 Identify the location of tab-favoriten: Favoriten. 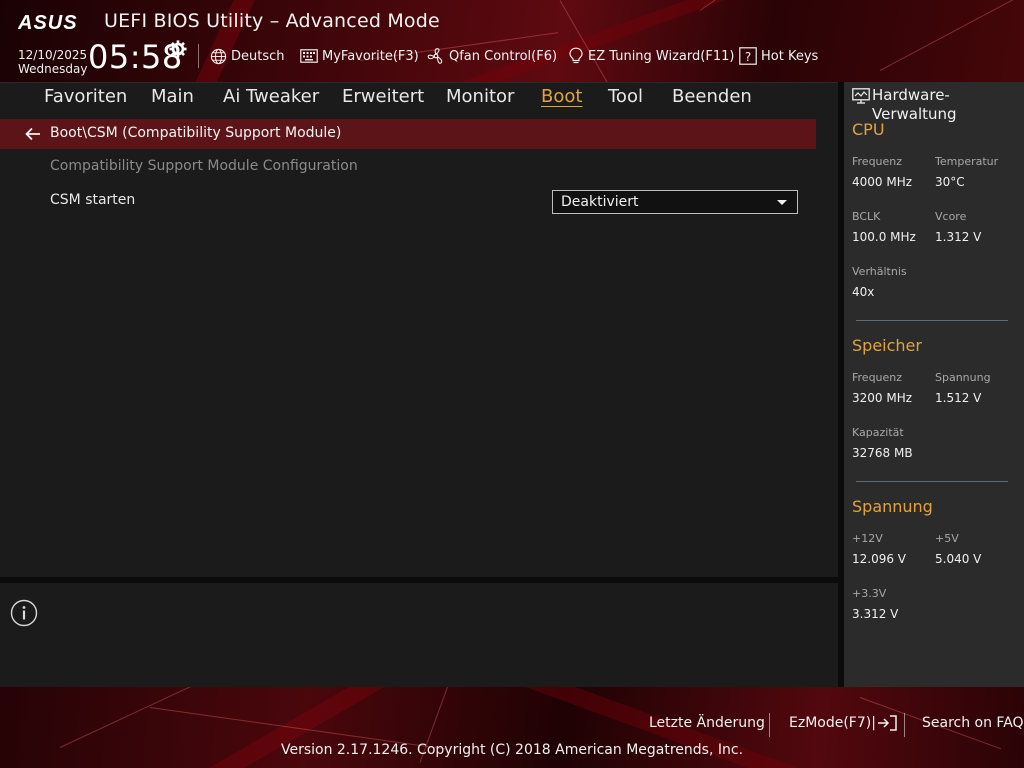
(85, 96).